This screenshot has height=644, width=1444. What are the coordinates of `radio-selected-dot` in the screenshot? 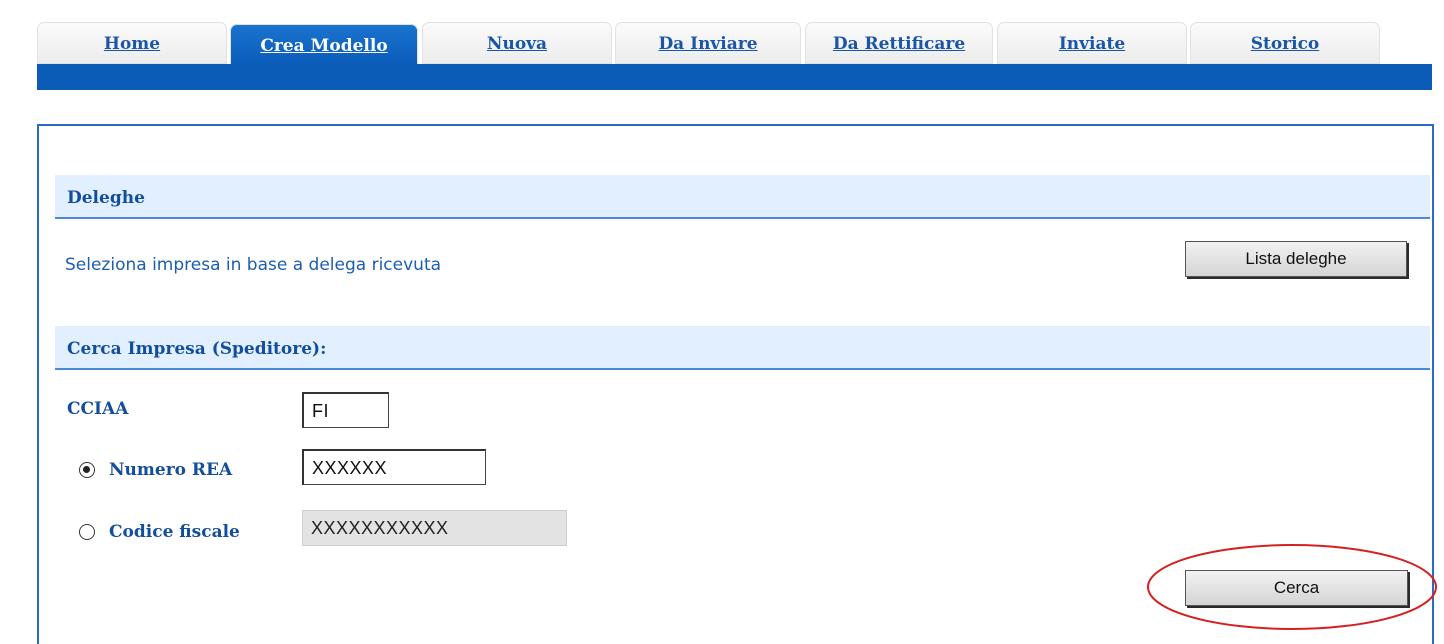 It's located at (86, 469).